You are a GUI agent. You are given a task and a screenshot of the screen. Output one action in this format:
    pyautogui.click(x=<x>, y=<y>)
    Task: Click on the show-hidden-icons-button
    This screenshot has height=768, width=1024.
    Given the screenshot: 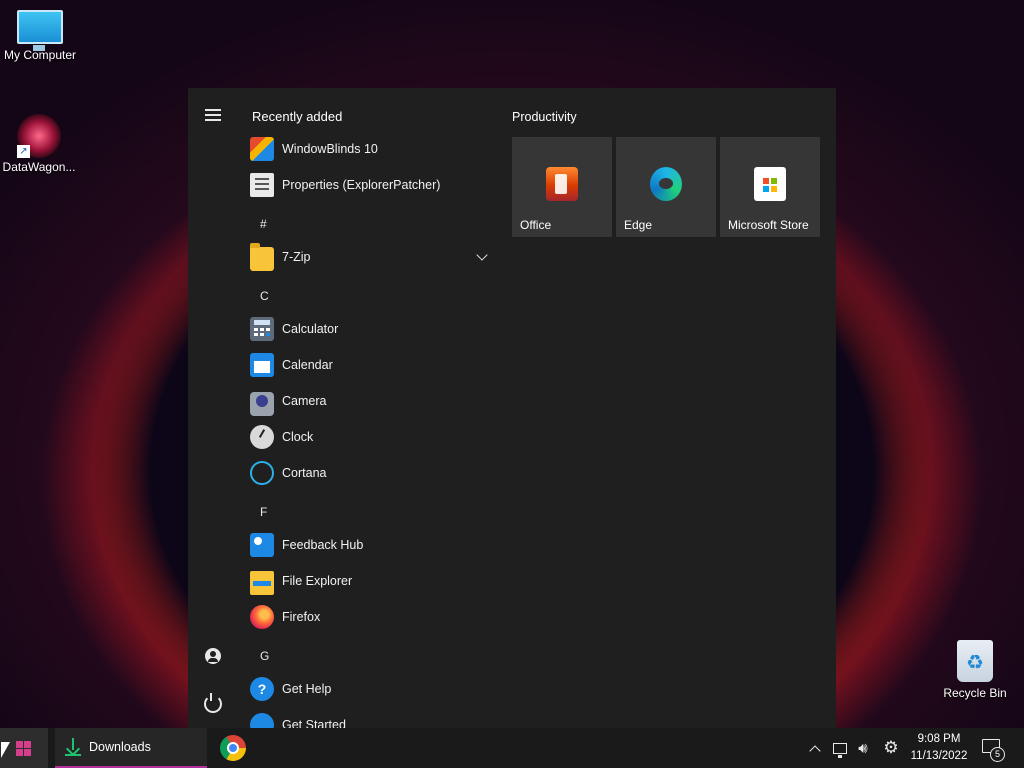 What is the action you would take?
    pyautogui.click(x=815, y=748)
    